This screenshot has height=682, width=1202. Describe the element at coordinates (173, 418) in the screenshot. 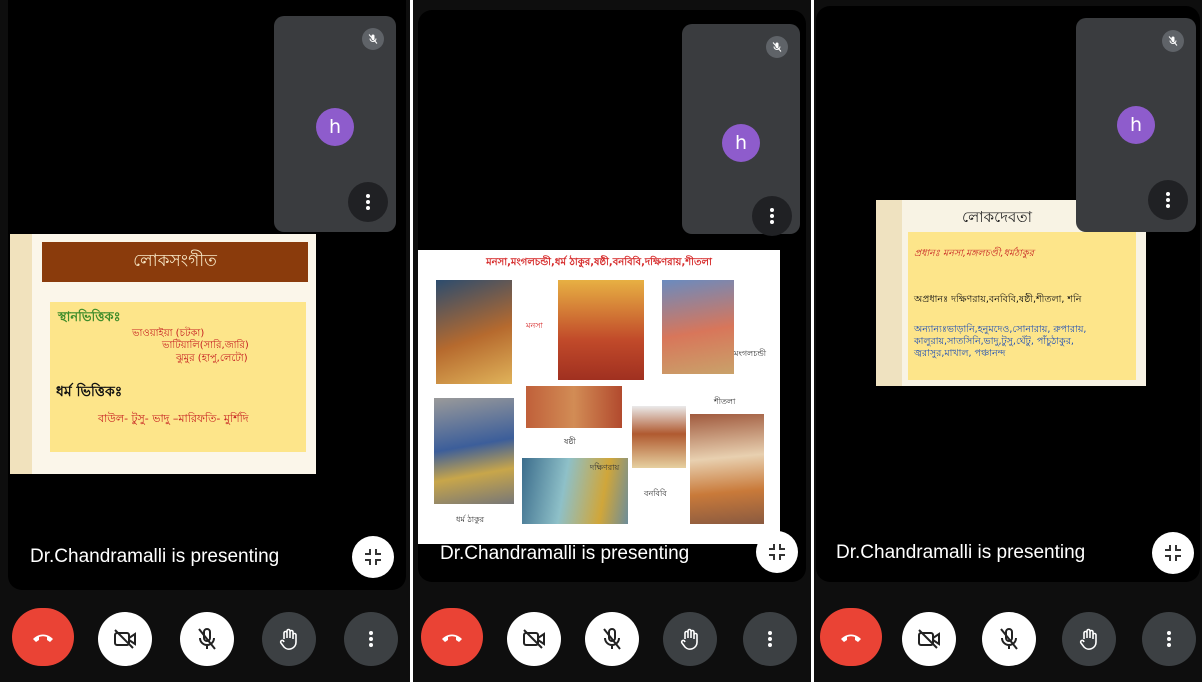

I see `slide-line: বাউল- টুসু- ভাদু –মারিফতি- মুর্শিদি` at that location.